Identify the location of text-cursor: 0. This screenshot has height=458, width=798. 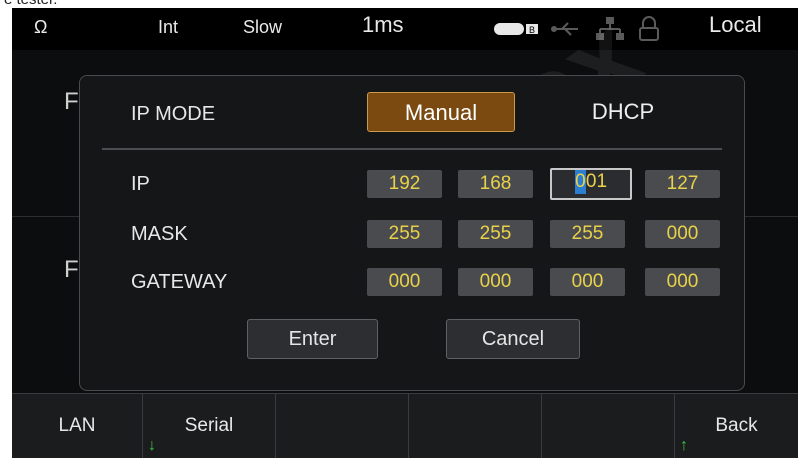
(580, 182).